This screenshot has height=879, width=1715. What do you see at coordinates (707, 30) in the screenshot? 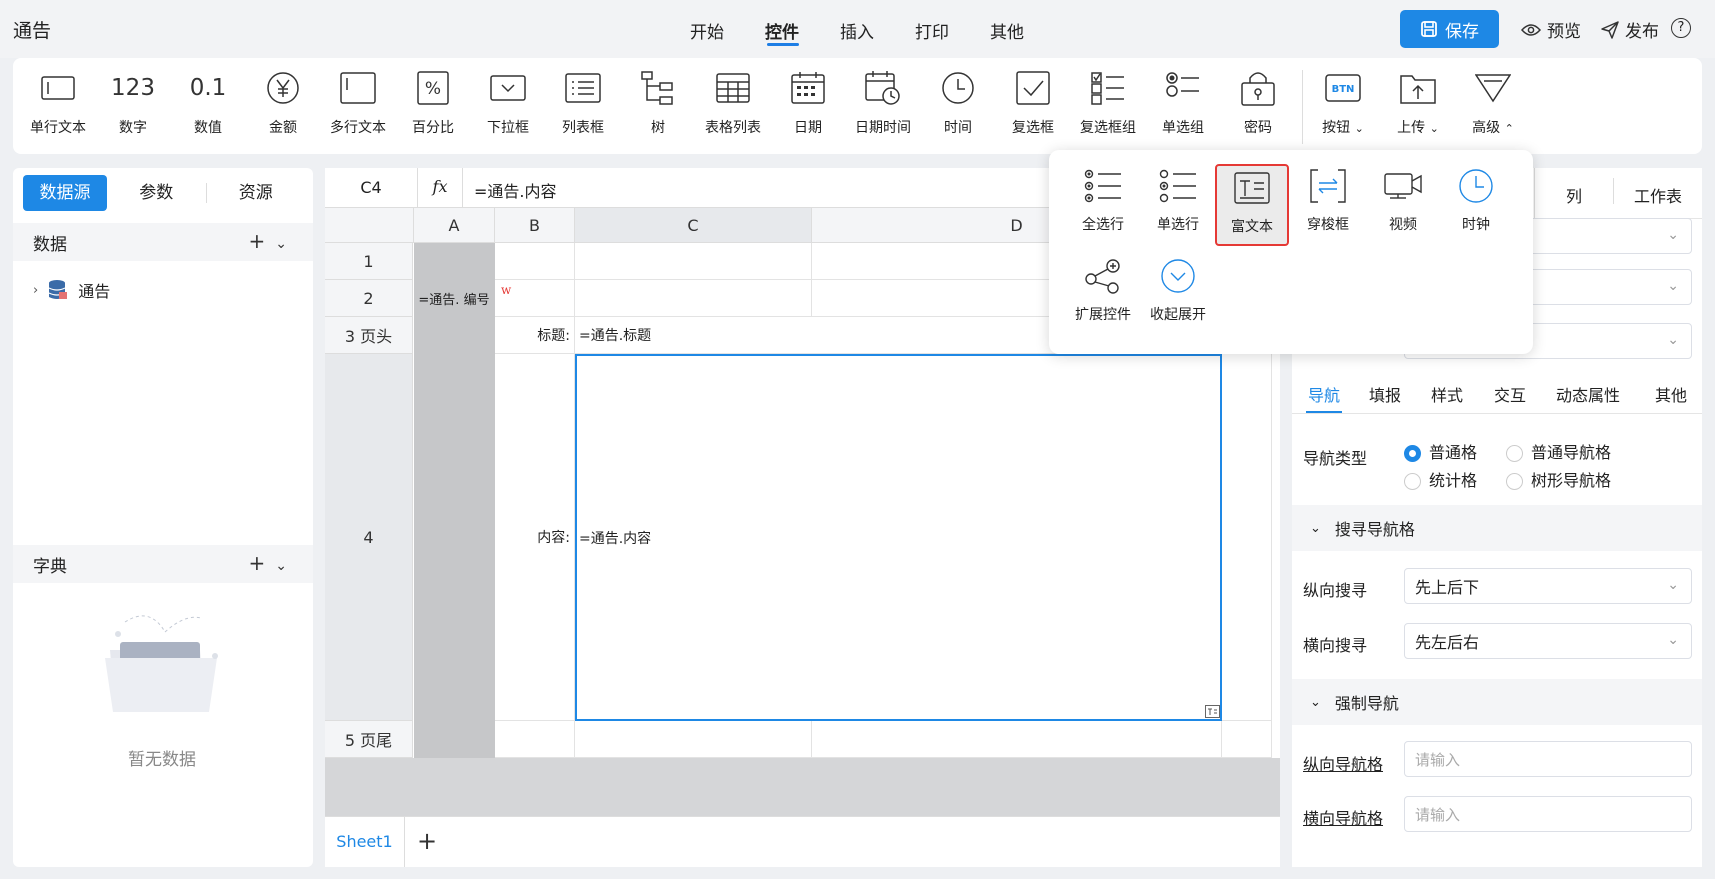
I see `menu-tab-start: 开始` at bounding box center [707, 30].